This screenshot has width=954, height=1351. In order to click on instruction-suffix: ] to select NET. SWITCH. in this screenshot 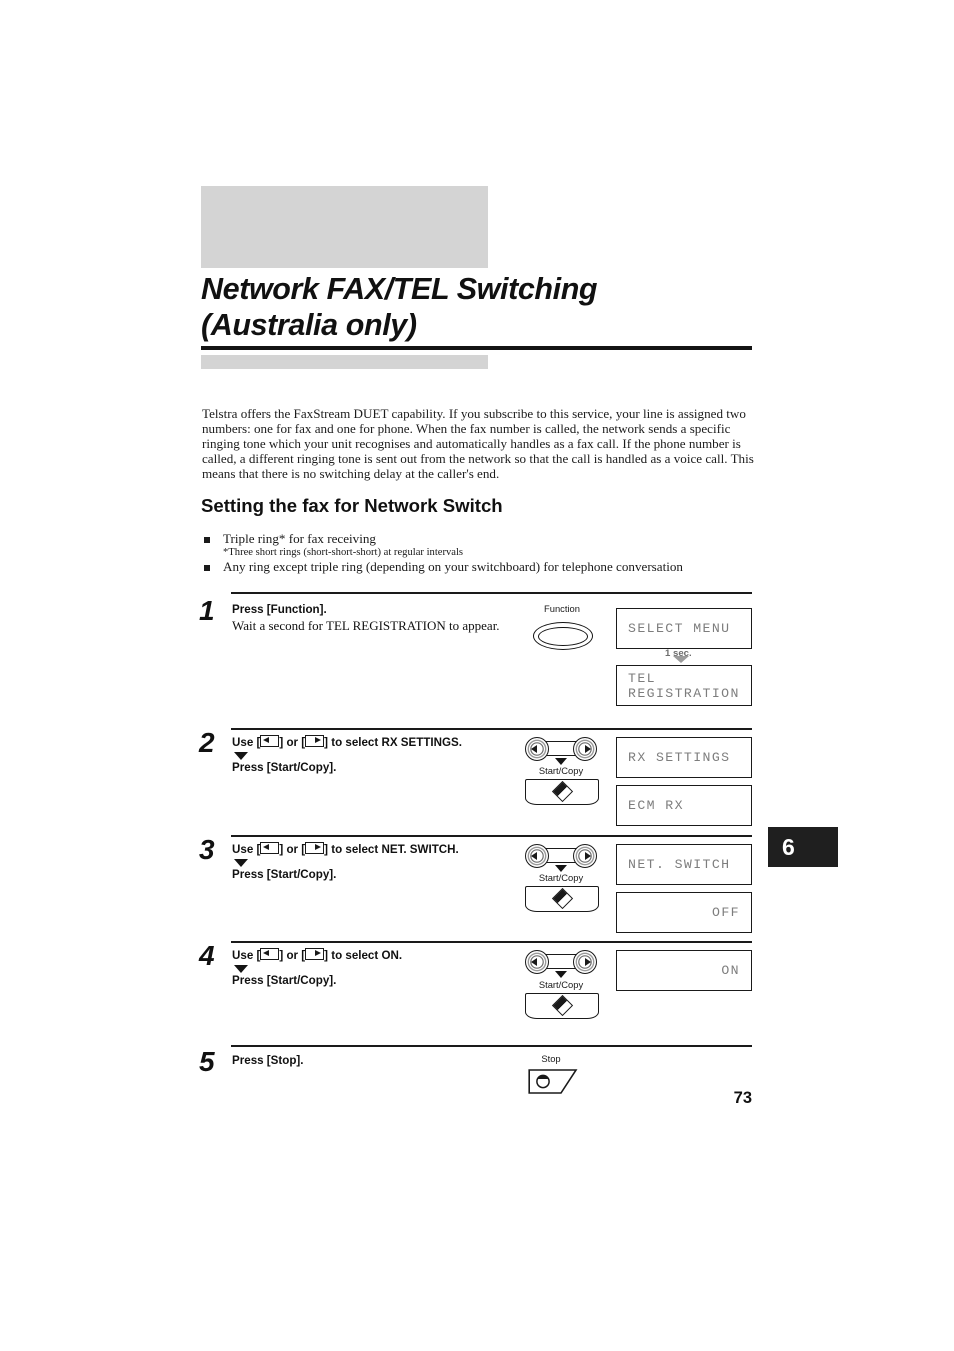, I will do `click(391, 849)`.